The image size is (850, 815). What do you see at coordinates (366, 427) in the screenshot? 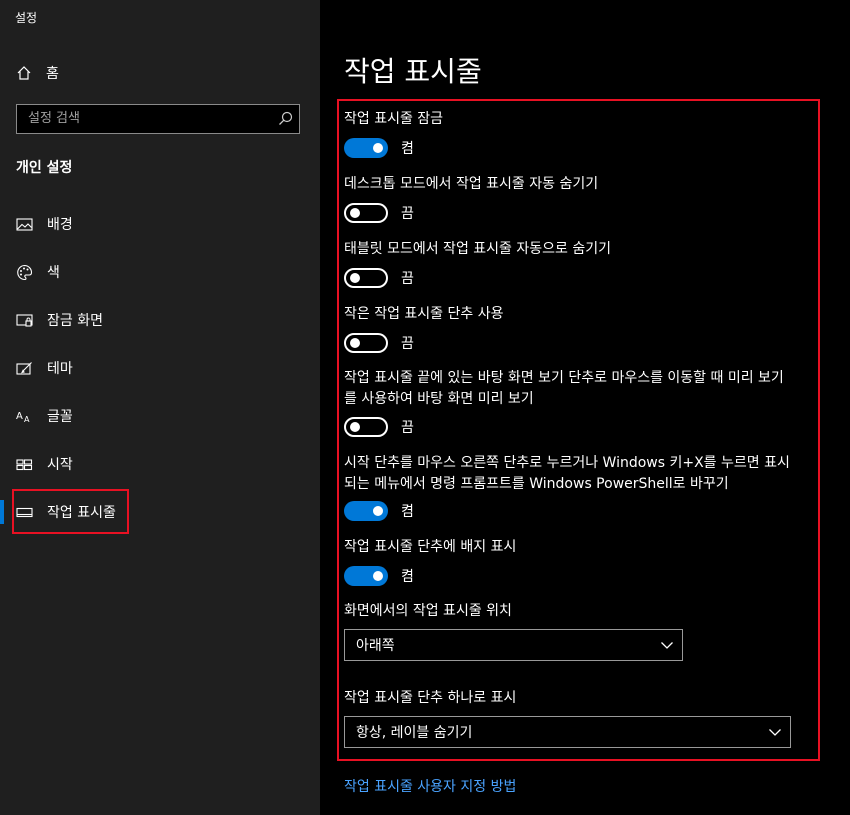
I see `toggle-peek` at bounding box center [366, 427].